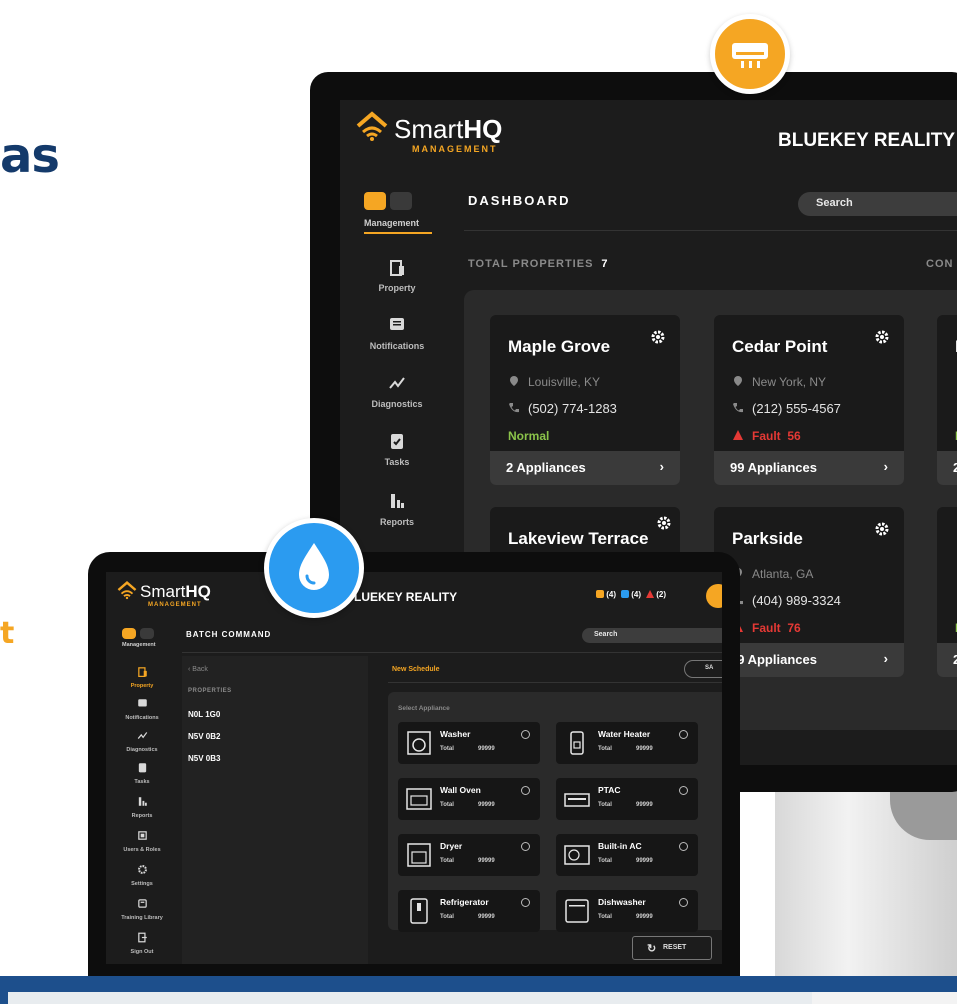 The image size is (957, 1004). Describe the element at coordinates (142, 718) in the screenshot. I see `sidebar-item-label: Notifications` at that location.